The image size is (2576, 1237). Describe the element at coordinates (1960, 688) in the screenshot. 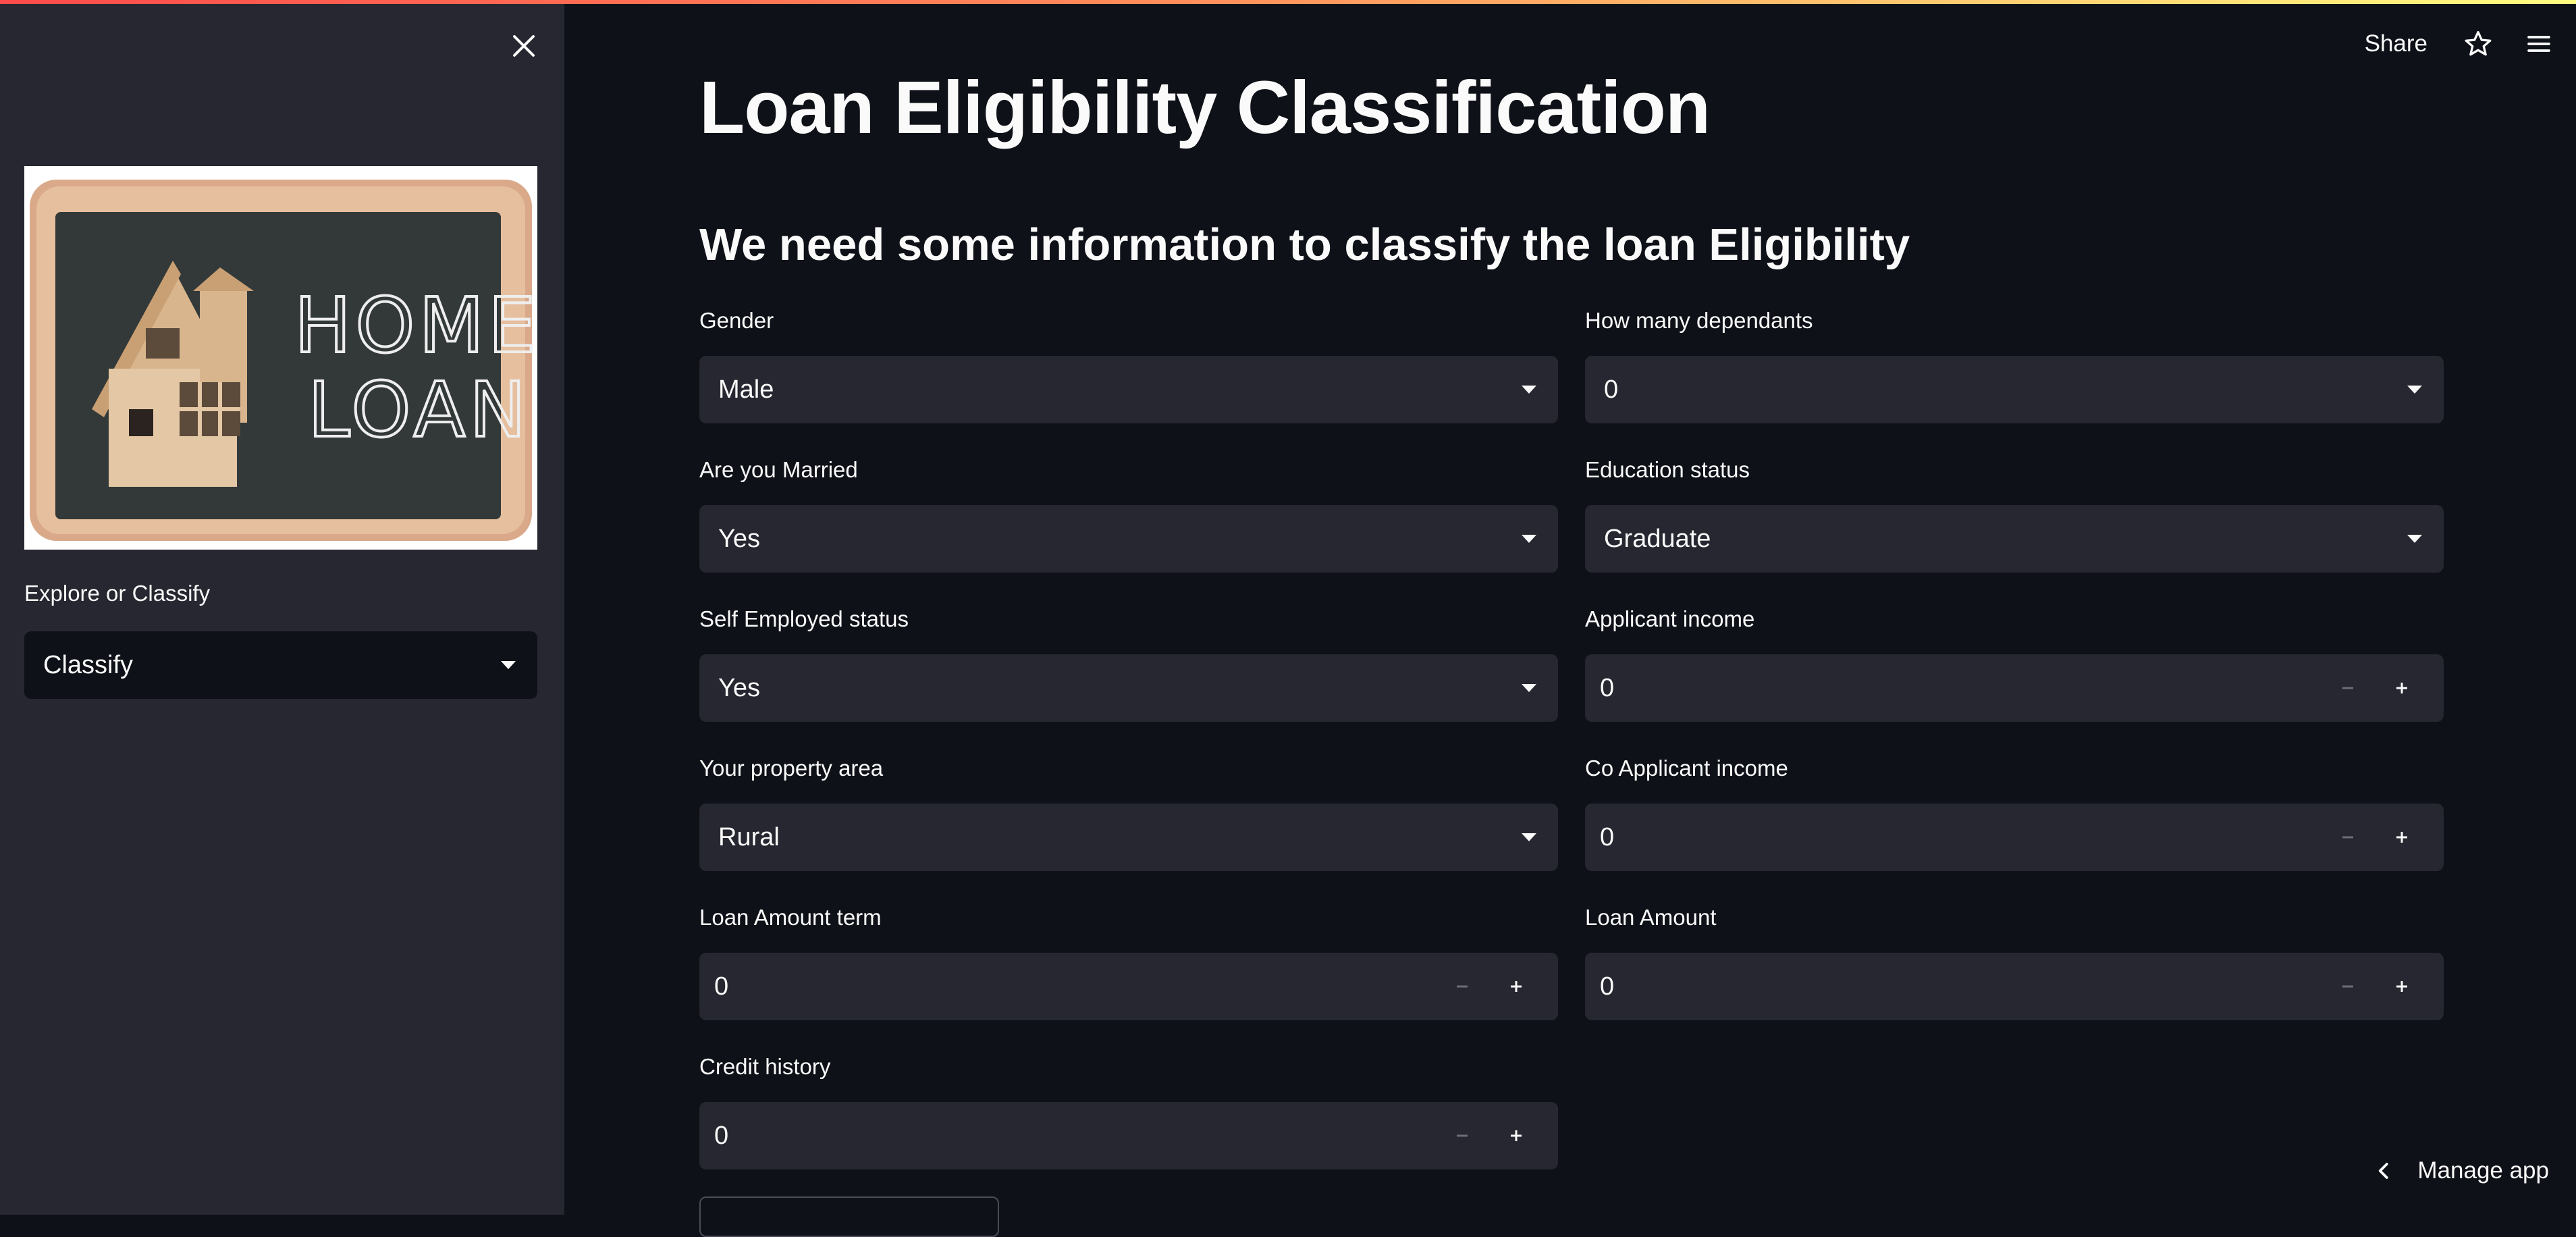

I see `applicant-income-value: 0` at that location.